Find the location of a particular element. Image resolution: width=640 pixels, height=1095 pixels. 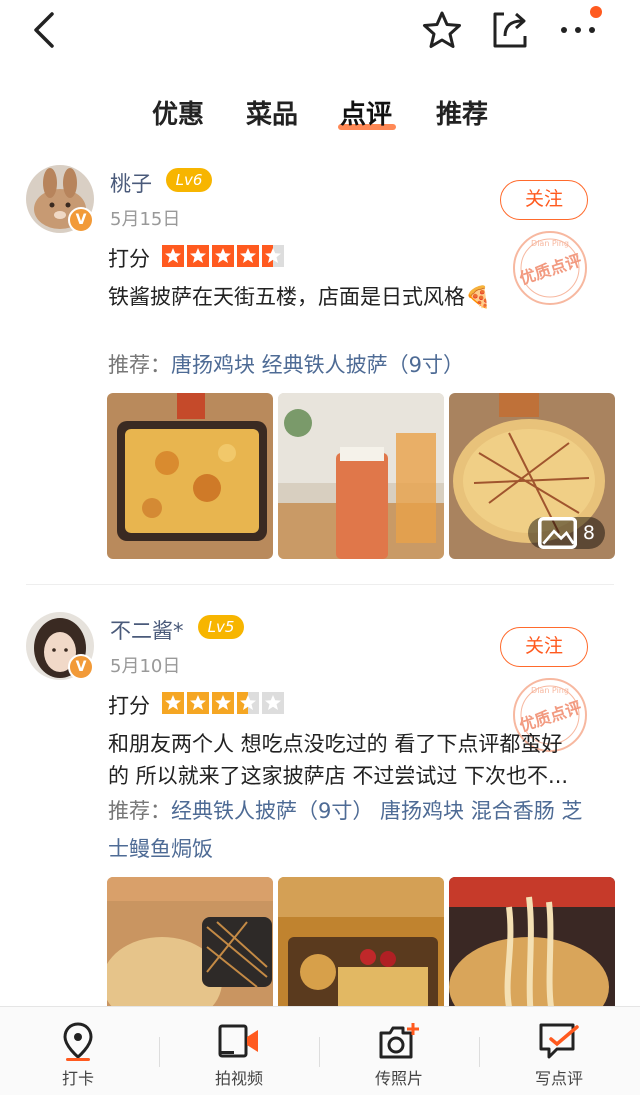

back-icon is located at coordinates (46, 30).